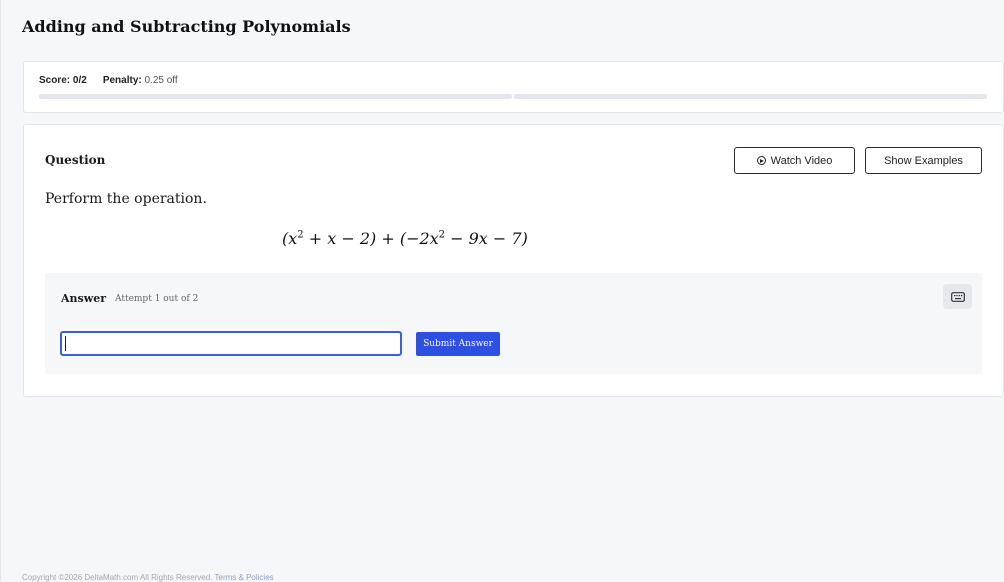 The height and width of the screenshot is (582, 1004). What do you see at coordinates (83, 298) in the screenshot?
I see `answer-label: Answer` at bounding box center [83, 298].